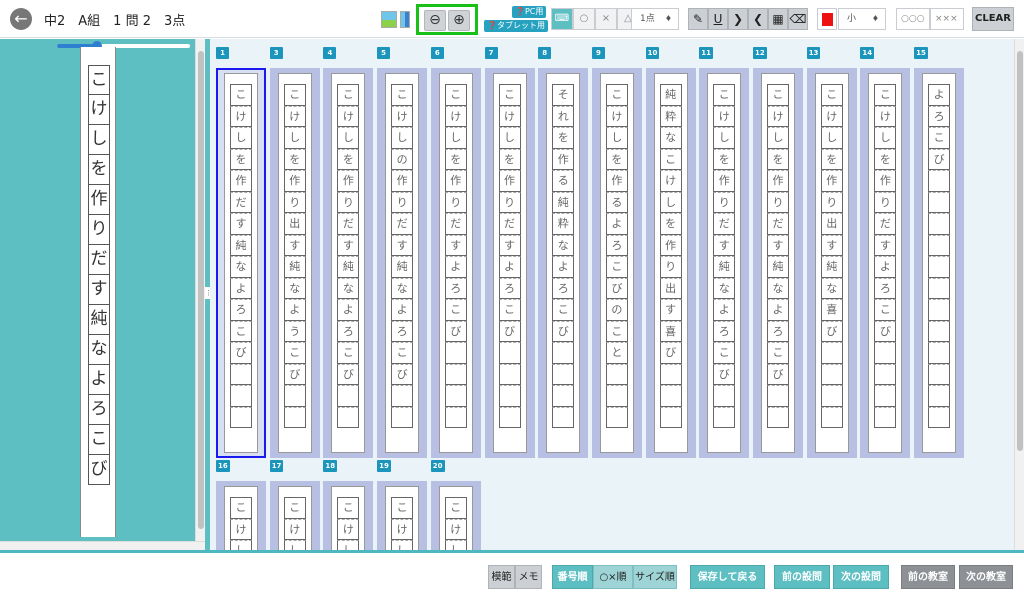 Image resolution: width=1024 pixels, height=597 pixels. What do you see at coordinates (670, 263) in the screenshot?
I see `answer-card-frame: 純粋なこけしを作り出す喜び` at bounding box center [670, 263].